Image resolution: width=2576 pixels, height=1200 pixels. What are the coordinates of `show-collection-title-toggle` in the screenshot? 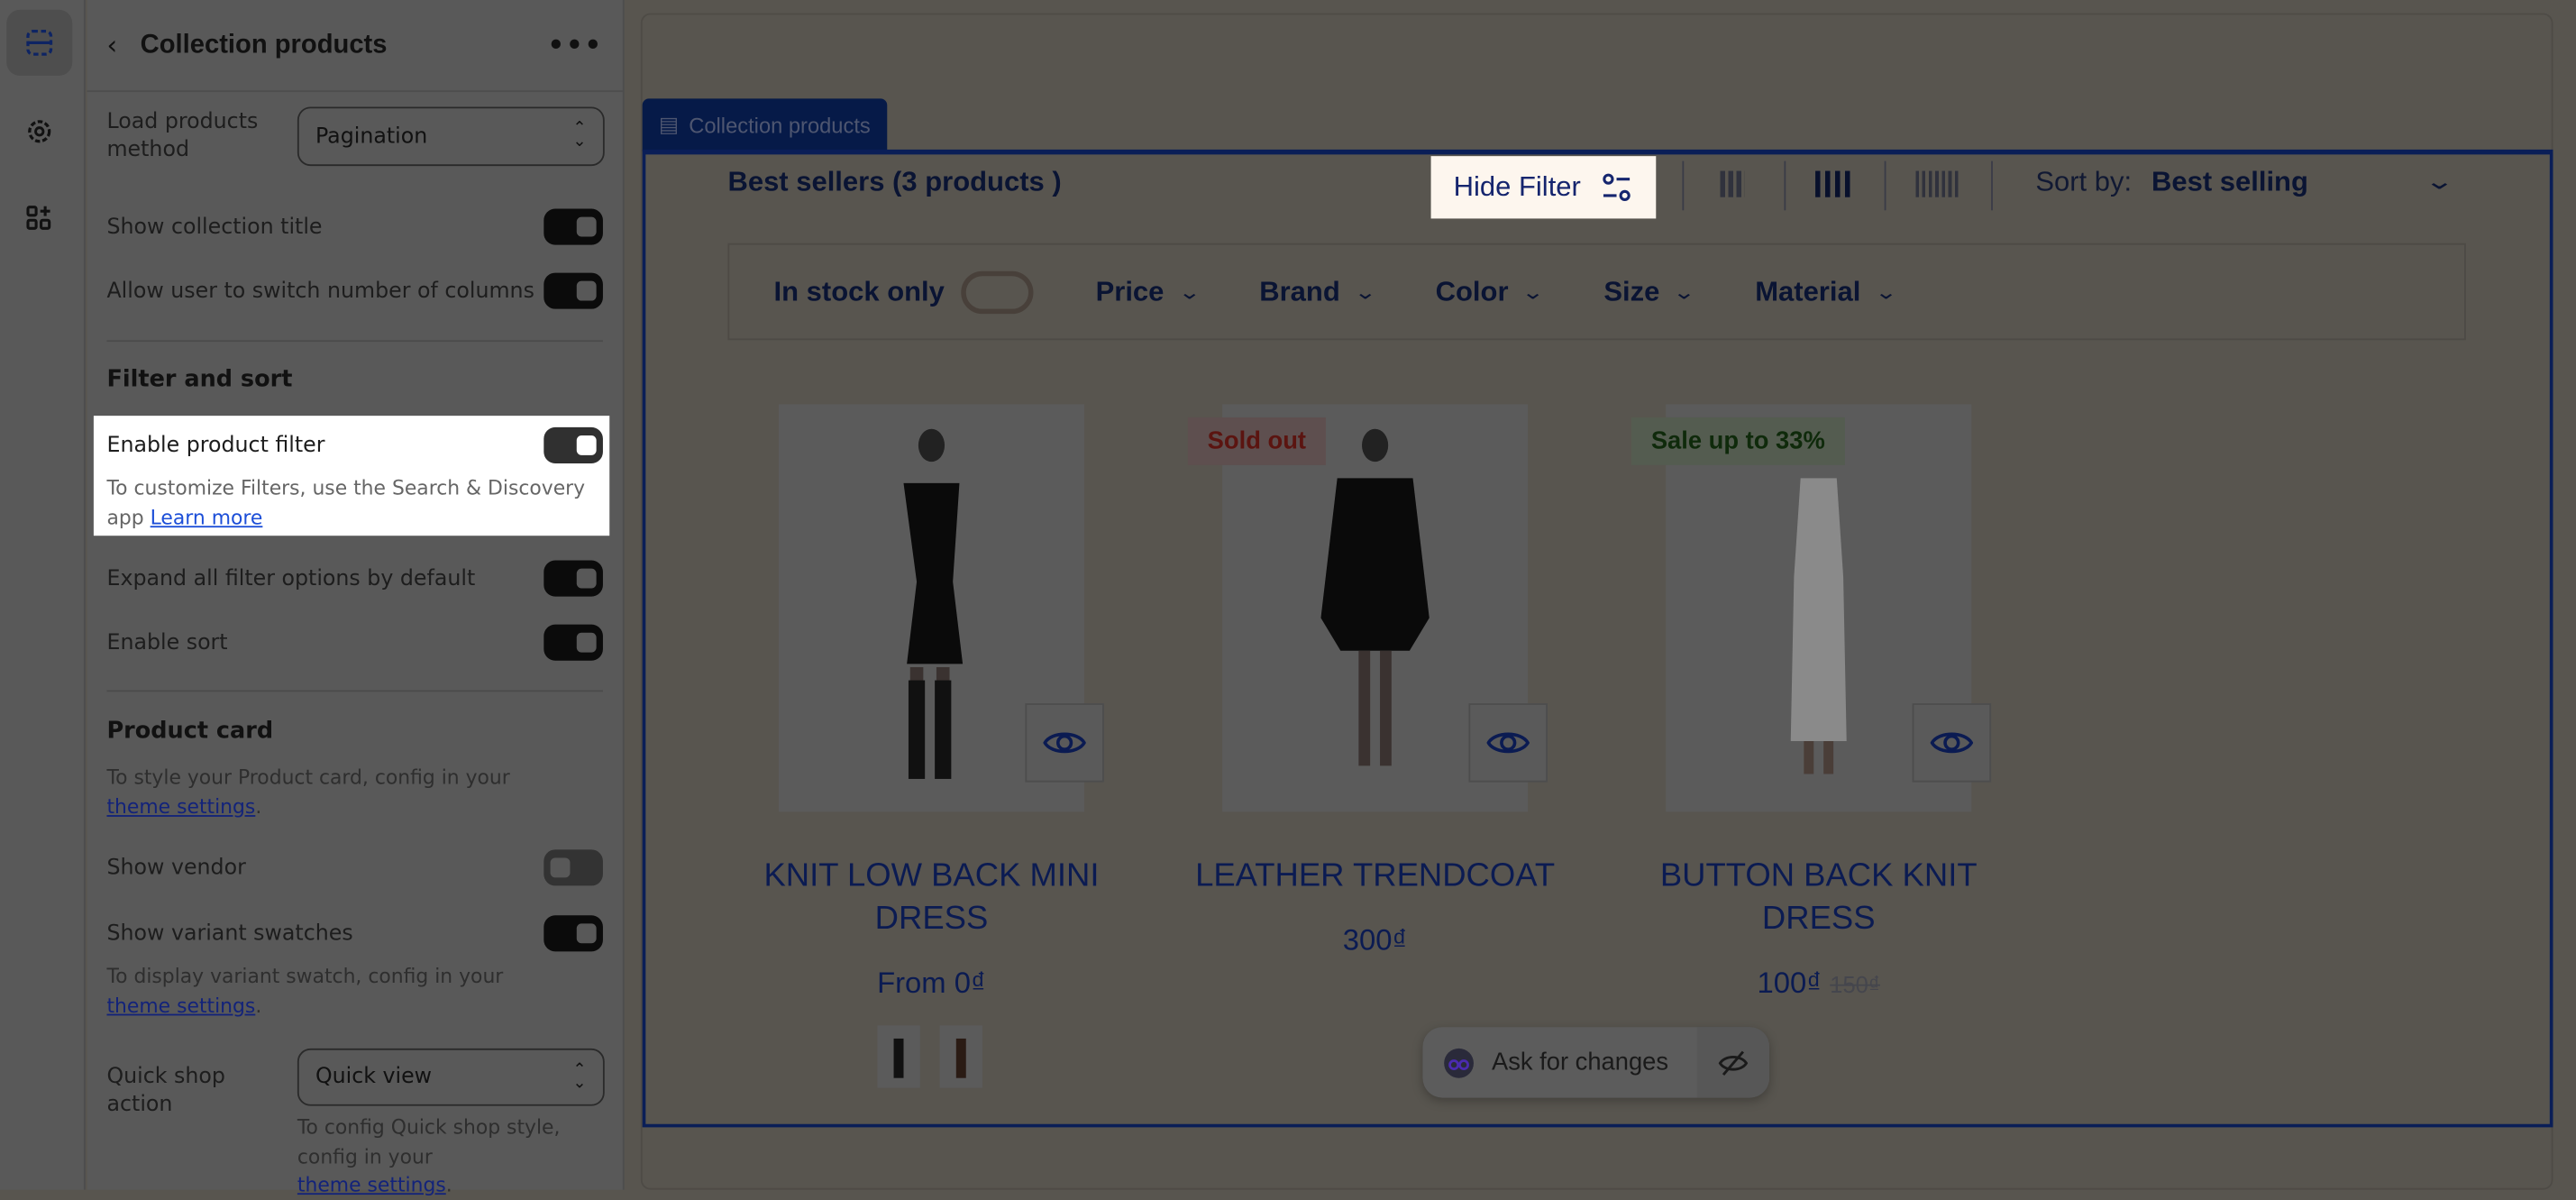 It's located at (573, 226).